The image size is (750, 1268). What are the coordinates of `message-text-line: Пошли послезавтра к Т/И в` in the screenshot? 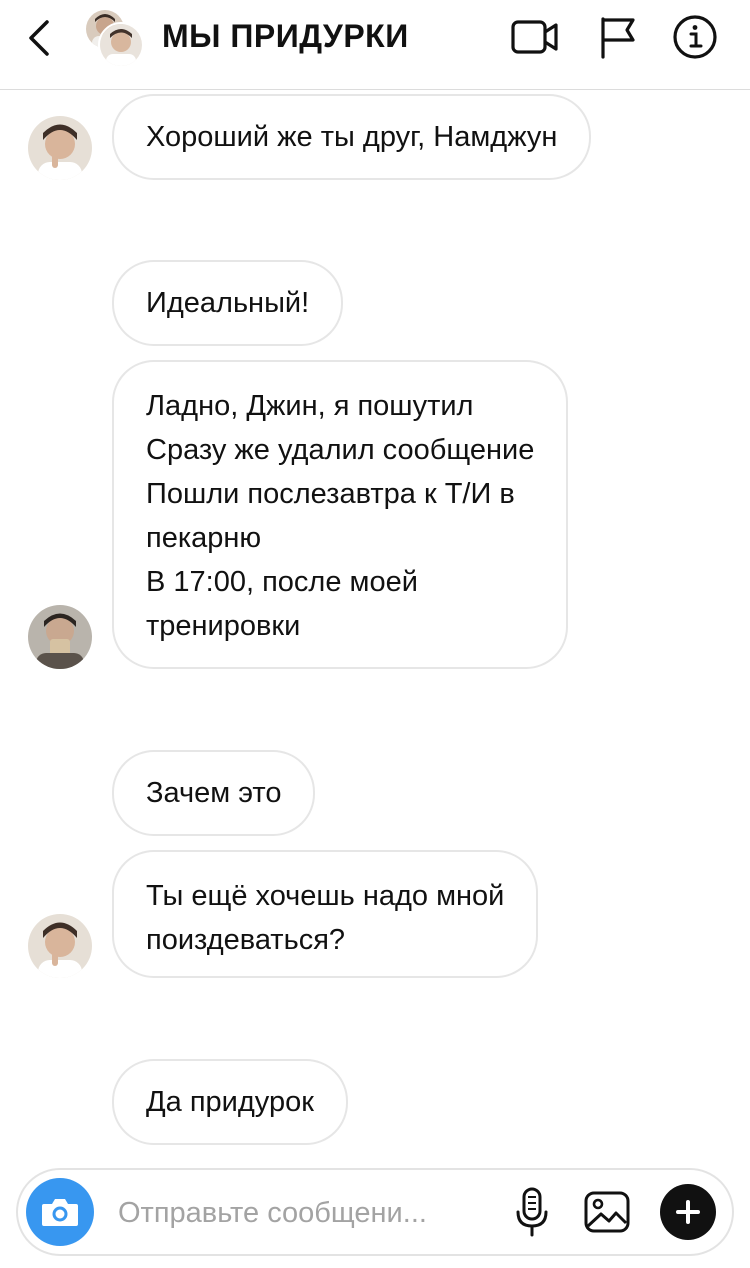 It's located at (330, 494).